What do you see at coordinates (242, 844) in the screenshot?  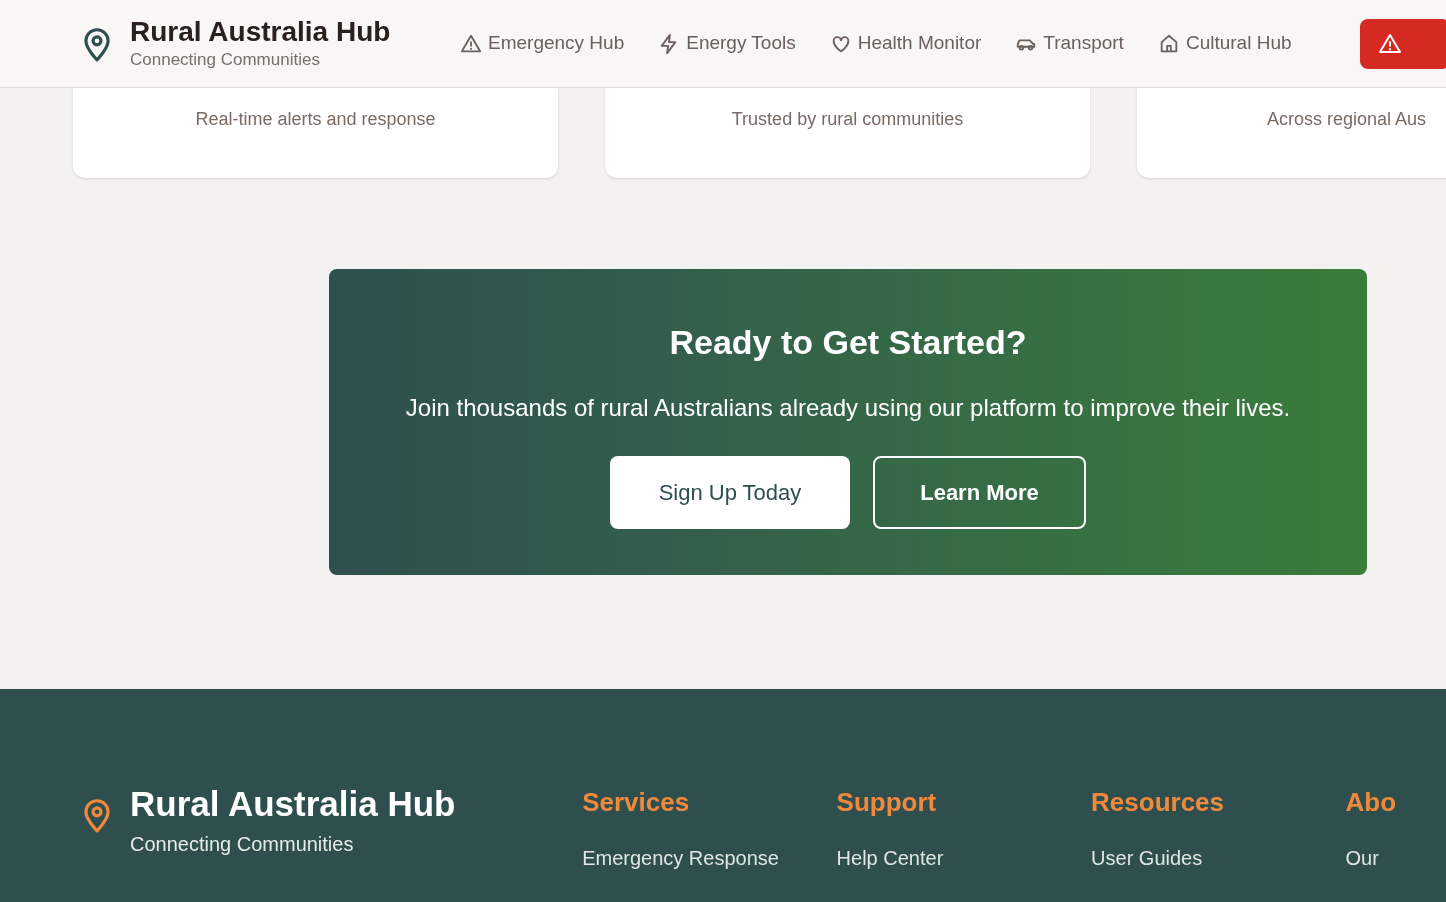 I see `footer-tagline: Connecting Communities` at bounding box center [242, 844].